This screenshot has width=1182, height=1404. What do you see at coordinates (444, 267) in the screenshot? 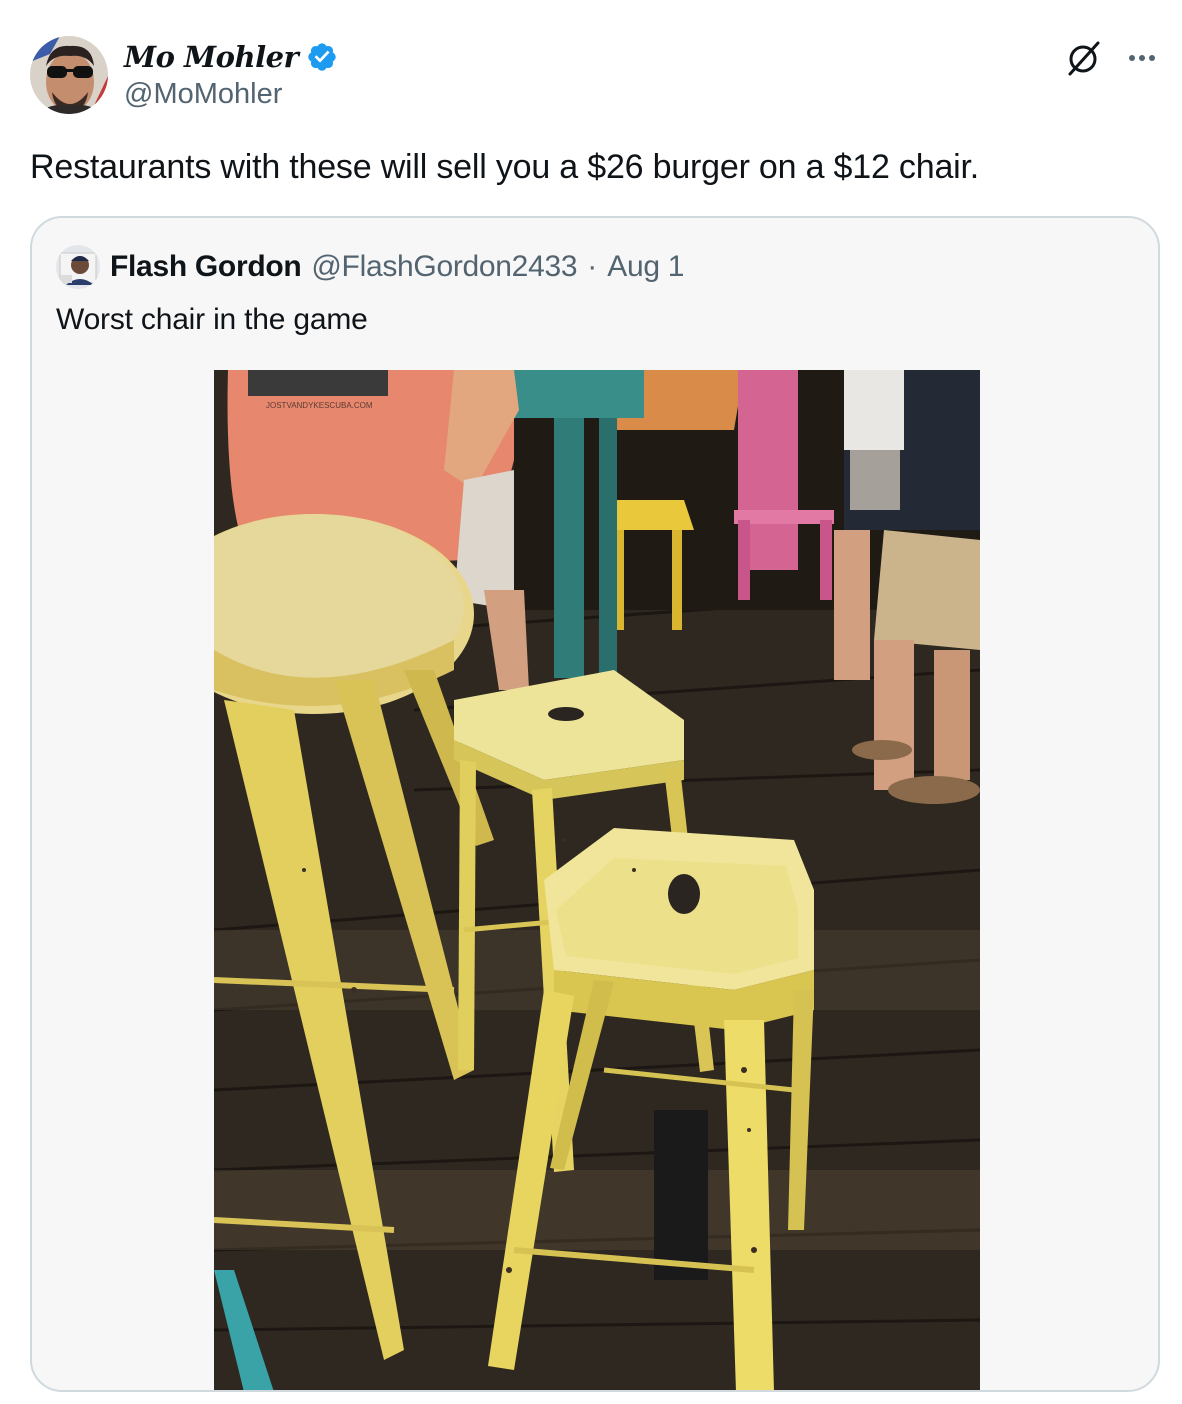
I see `quoted-author-handle: @FlashGordon2433` at bounding box center [444, 267].